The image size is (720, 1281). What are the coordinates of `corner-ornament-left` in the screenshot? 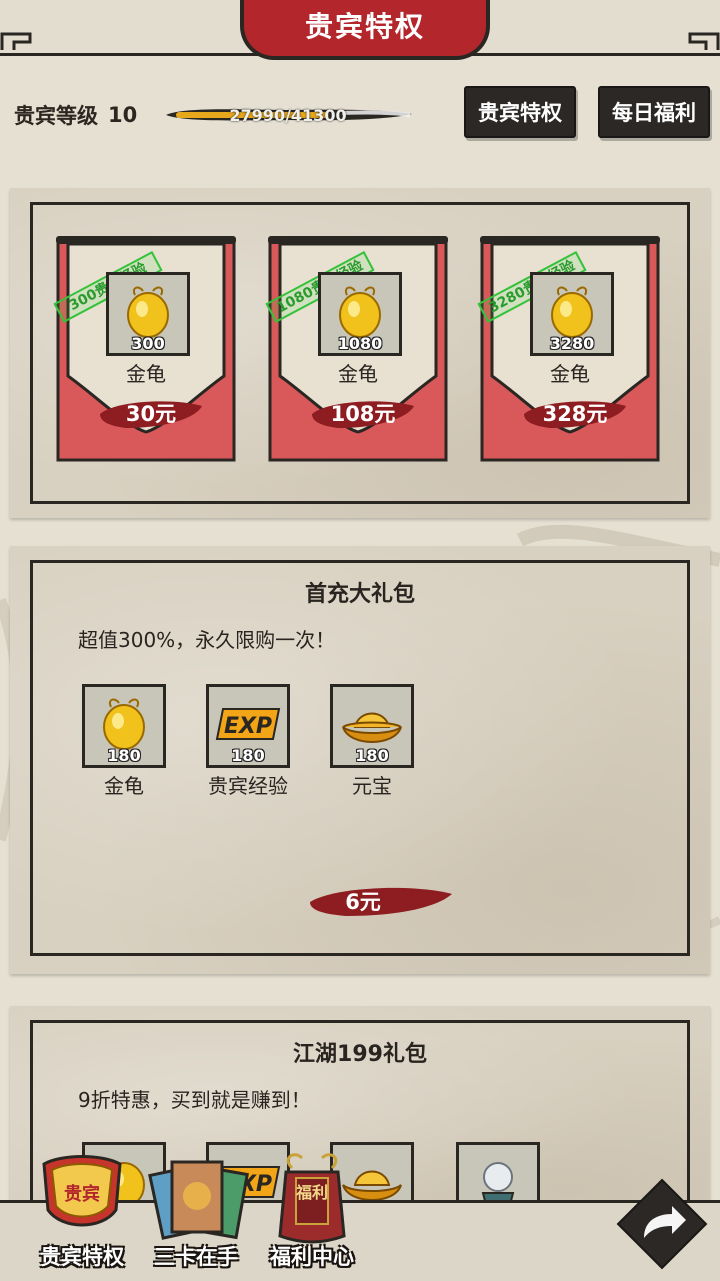 It's located at (16, 41).